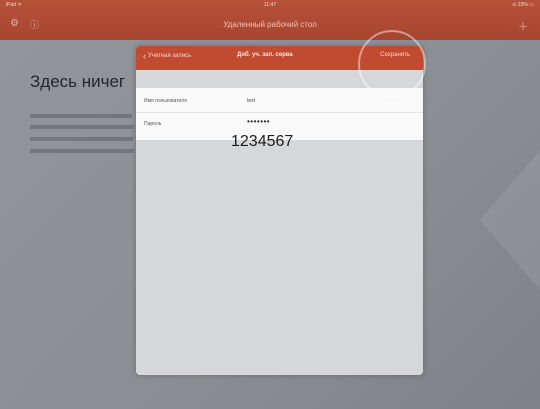  Describe the element at coordinates (144, 56) in the screenshot. I see `chevron-left-icon: ‹` at that location.